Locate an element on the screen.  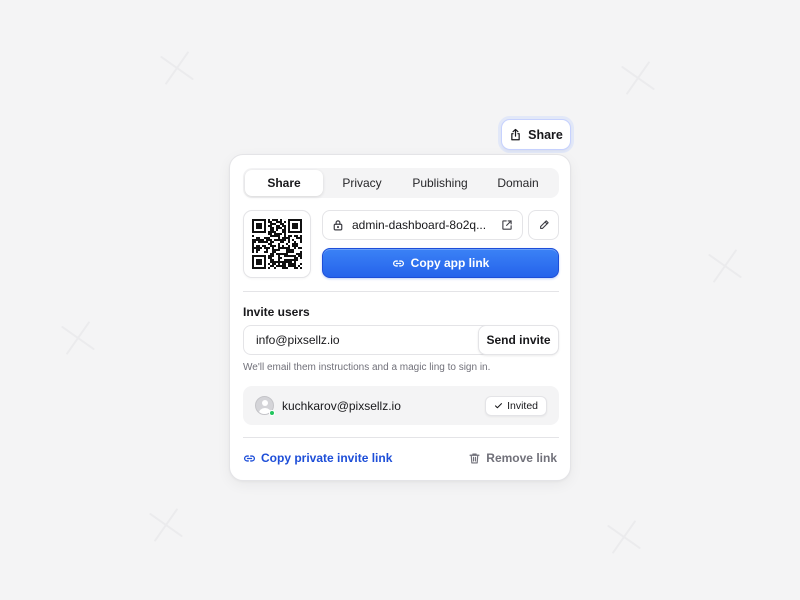
copy-app-link-label: Copy app link is located at coordinates (450, 263).